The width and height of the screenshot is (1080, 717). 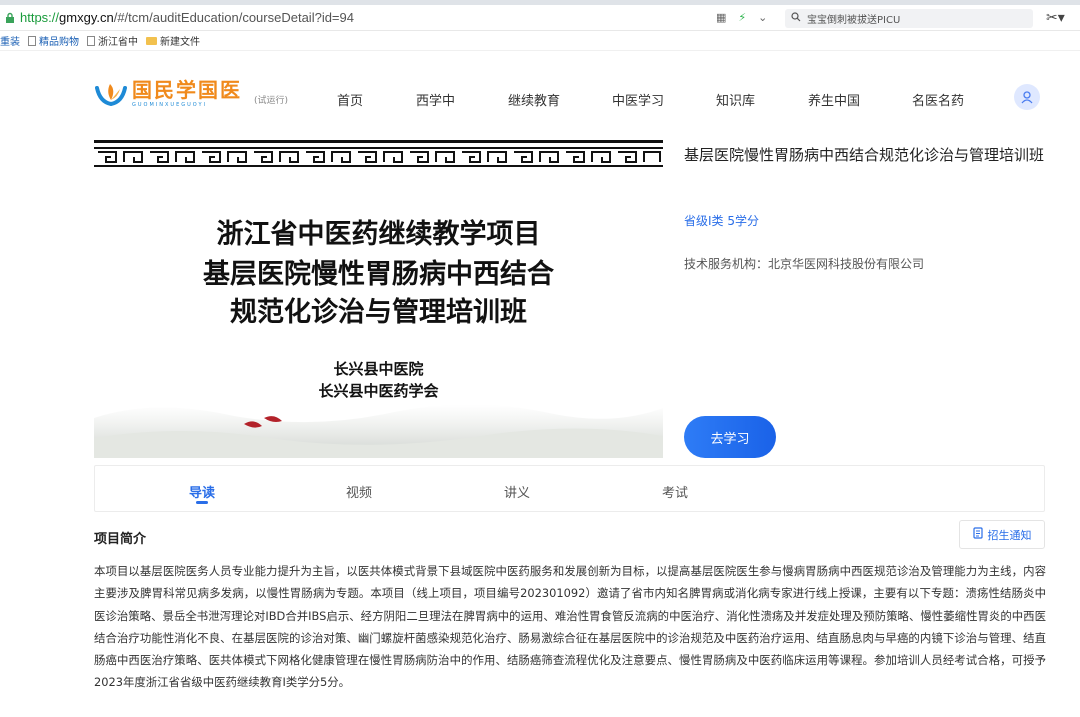 I want to click on banner-title-line3: 规范化诊治与管理培训班, so click(x=378, y=312).